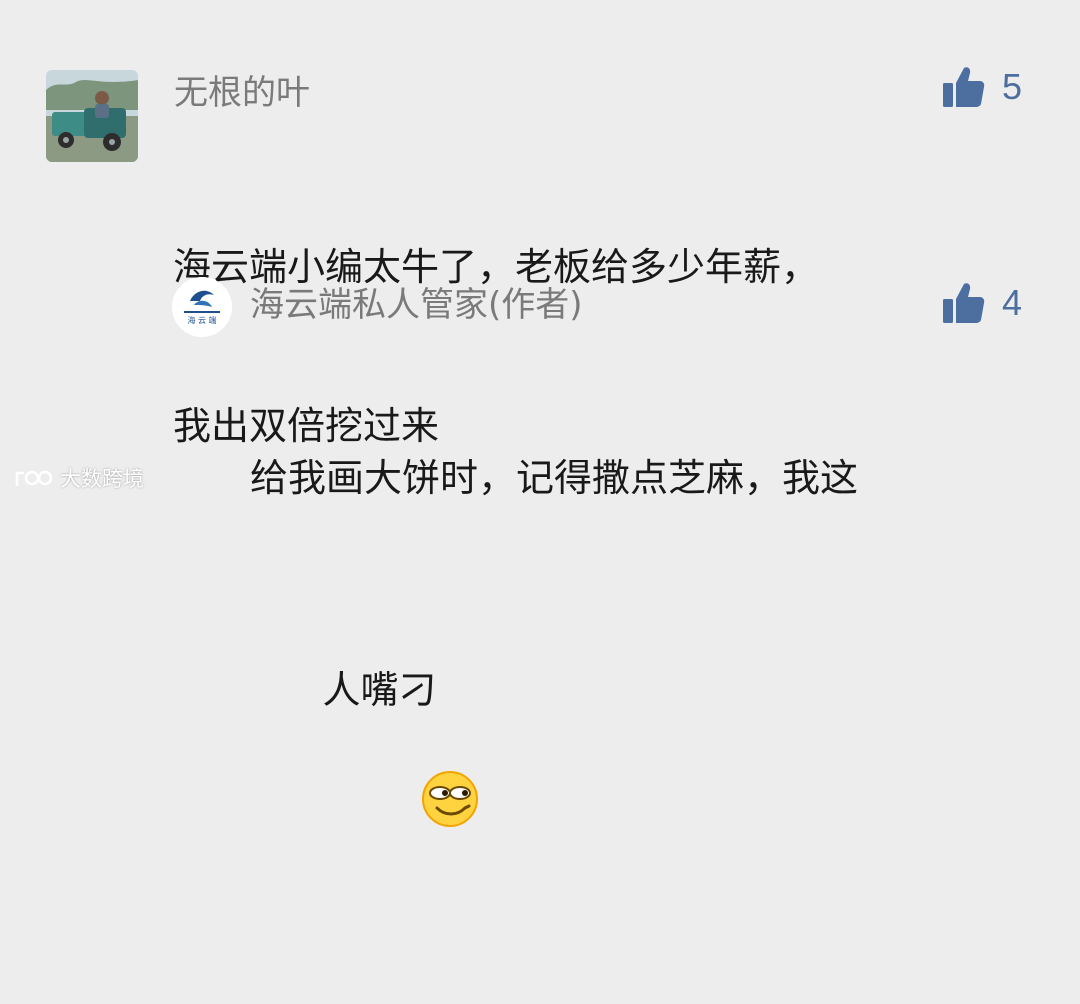 This screenshot has height=1004, width=1080. Describe the element at coordinates (242, 93) in the screenshot. I see `comment-author: 无根的叶` at that location.